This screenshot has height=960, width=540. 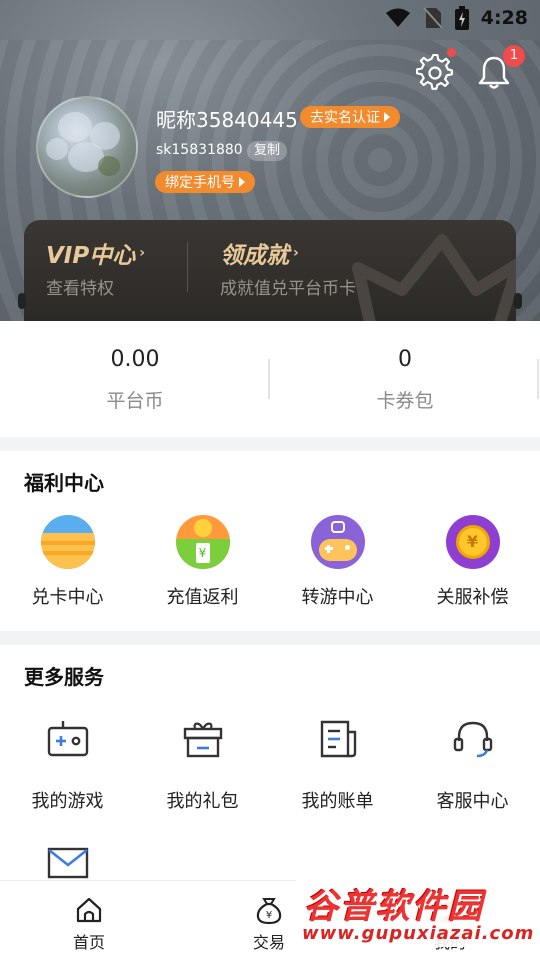 I want to click on card-notch-right, so click(x=518, y=301).